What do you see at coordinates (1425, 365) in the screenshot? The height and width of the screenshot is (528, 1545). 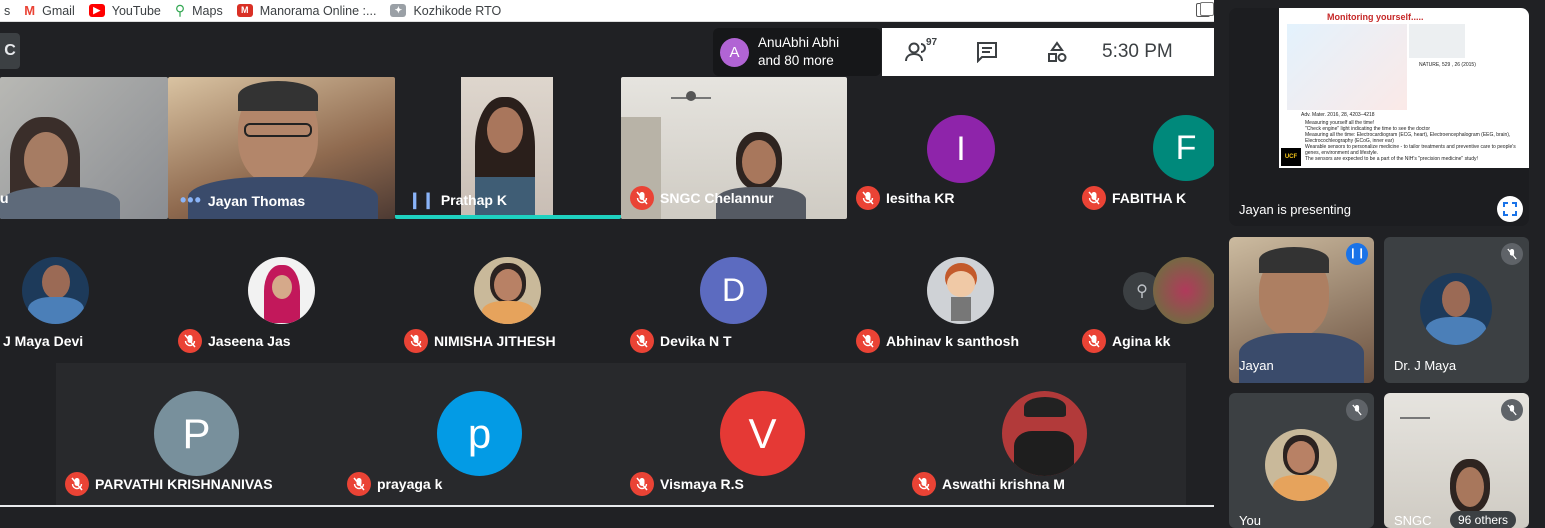 I see `participant-name: Dr. J Maya` at bounding box center [1425, 365].